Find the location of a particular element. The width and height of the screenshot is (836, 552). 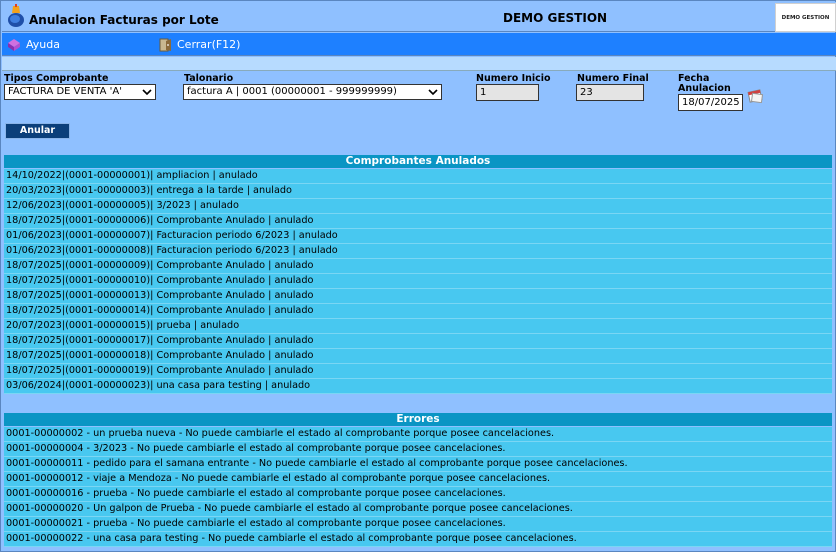

tipos-comprobante-label: Tipos Comprobante is located at coordinates (56, 78).